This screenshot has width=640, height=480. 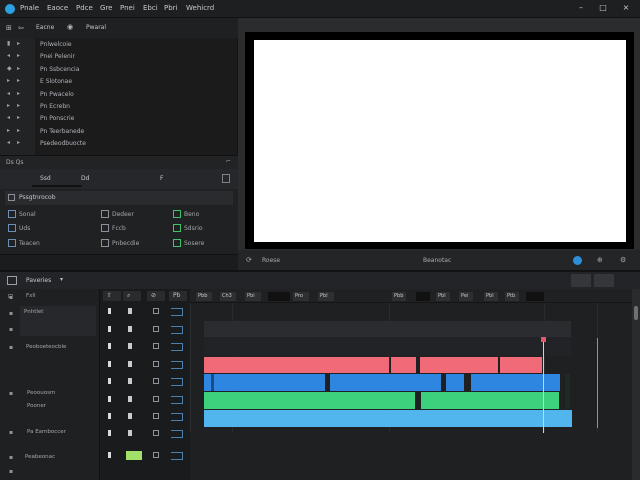 I want to click on track-ctrl-header, so click(x=132, y=296).